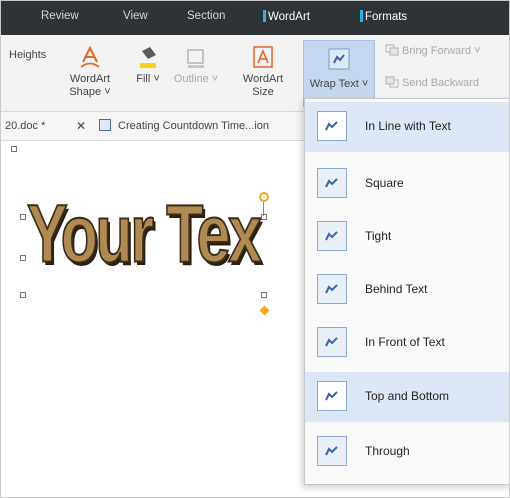  Describe the element at coordinates (81, 126) in the screenshot. I see `close-icon: ✕` at that location.